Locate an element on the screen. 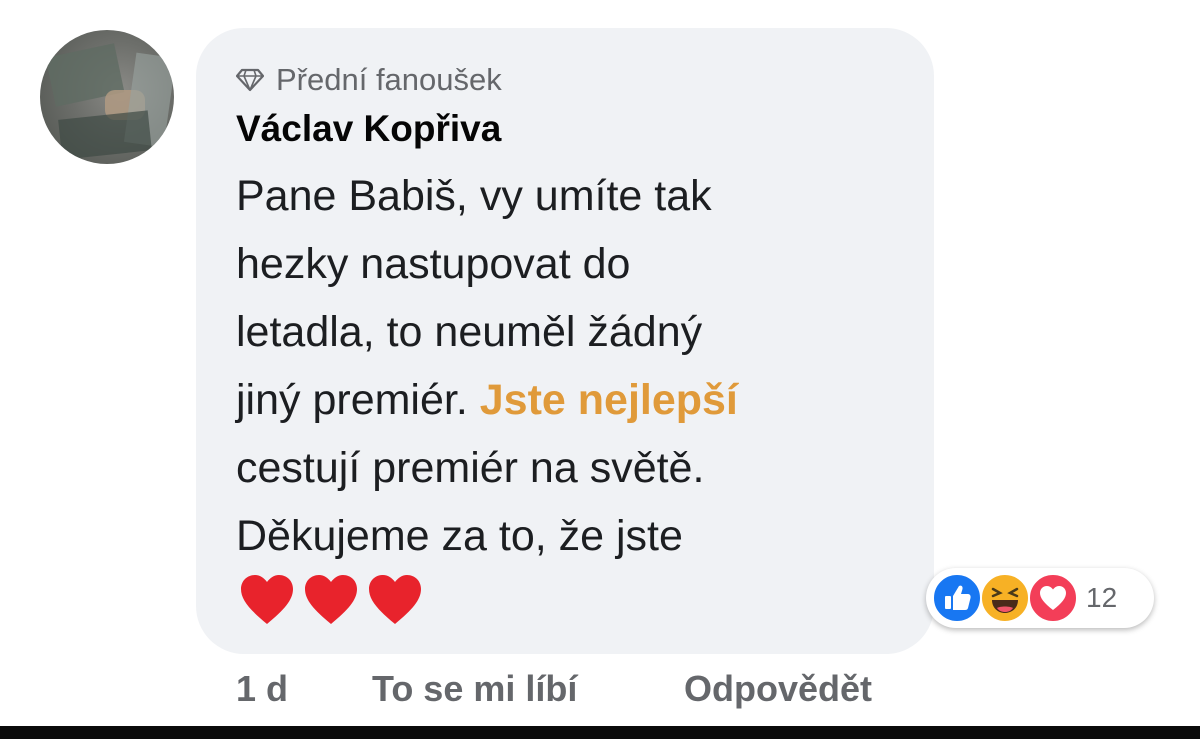 The image size is (1200, 739). comment-author: Václav Kopřiva is located at coordinates (368, 129).